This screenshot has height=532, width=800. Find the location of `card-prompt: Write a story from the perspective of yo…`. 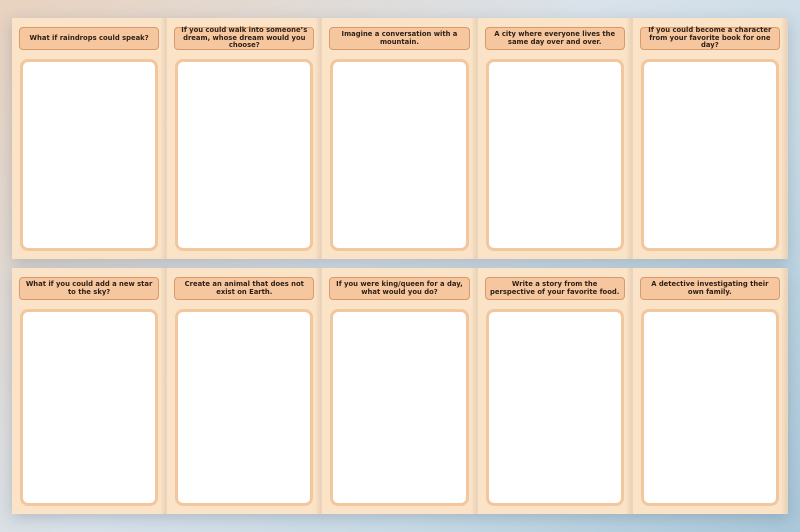

card-prompt: Write a story from the perspective of yo… is located at coordinates (554, 288).